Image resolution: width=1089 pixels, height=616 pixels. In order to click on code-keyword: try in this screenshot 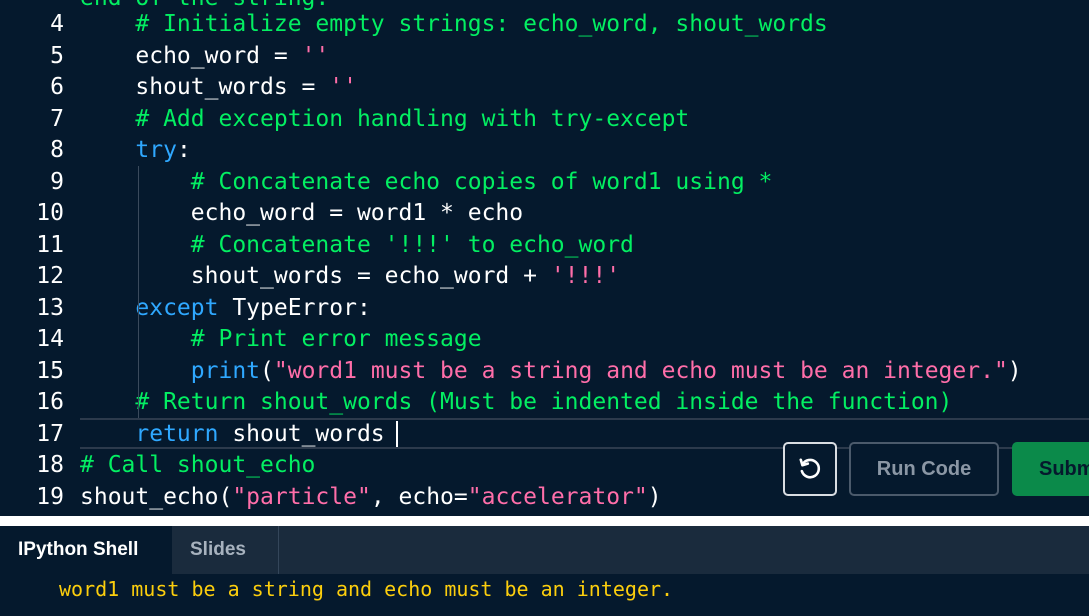, I will do `click(156, 150)`.